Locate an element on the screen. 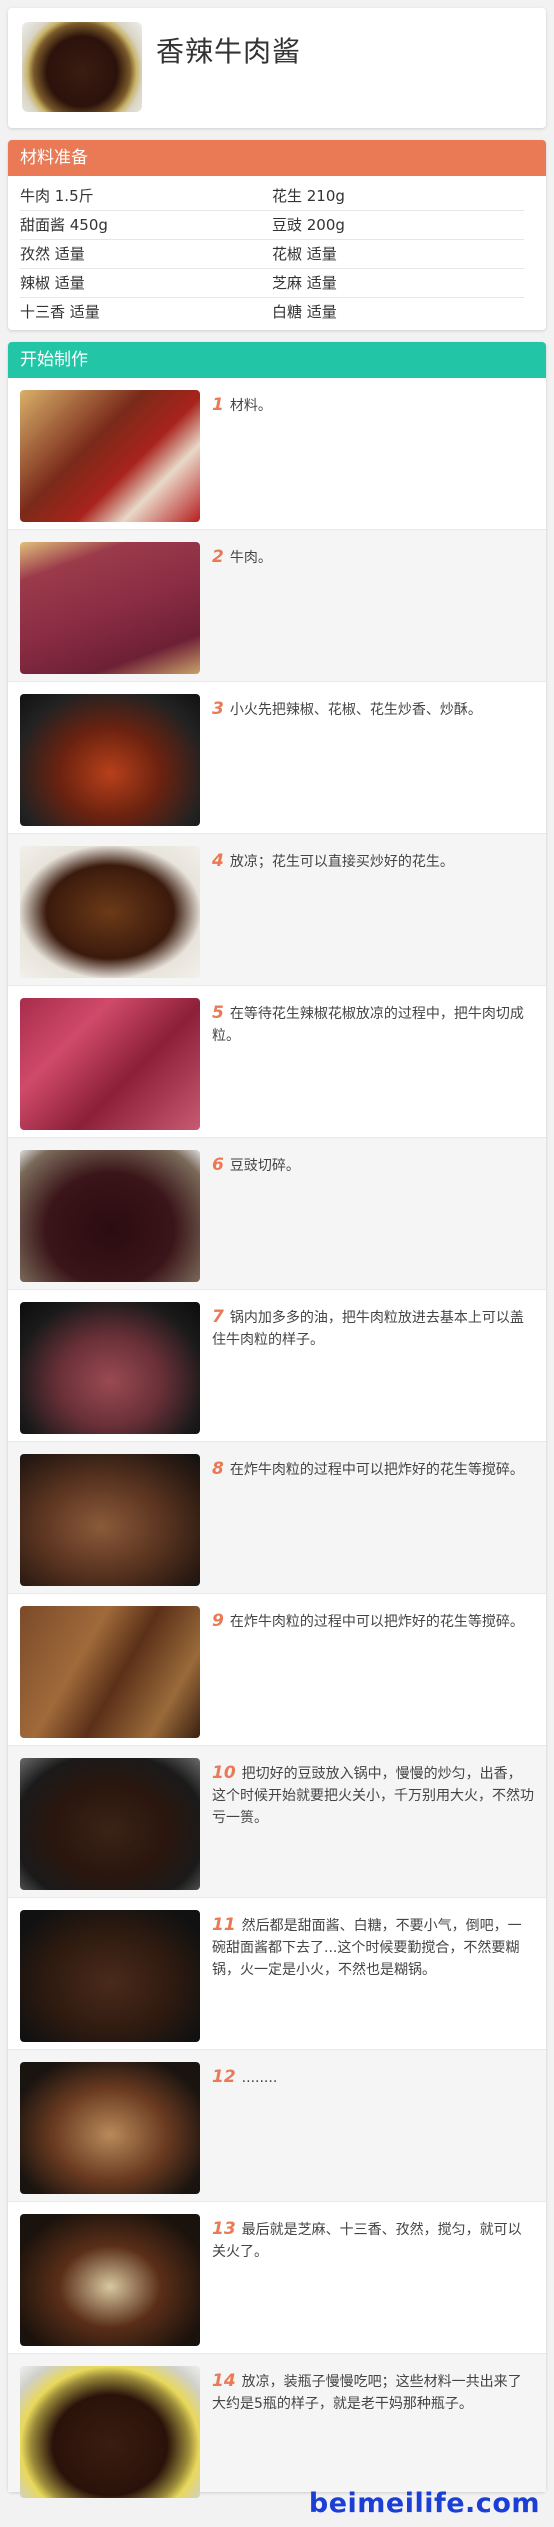 The height and width of the screenshot is (2527, 554). ingredient-item: 孜然 适量 is located at coordinates (52, 254).